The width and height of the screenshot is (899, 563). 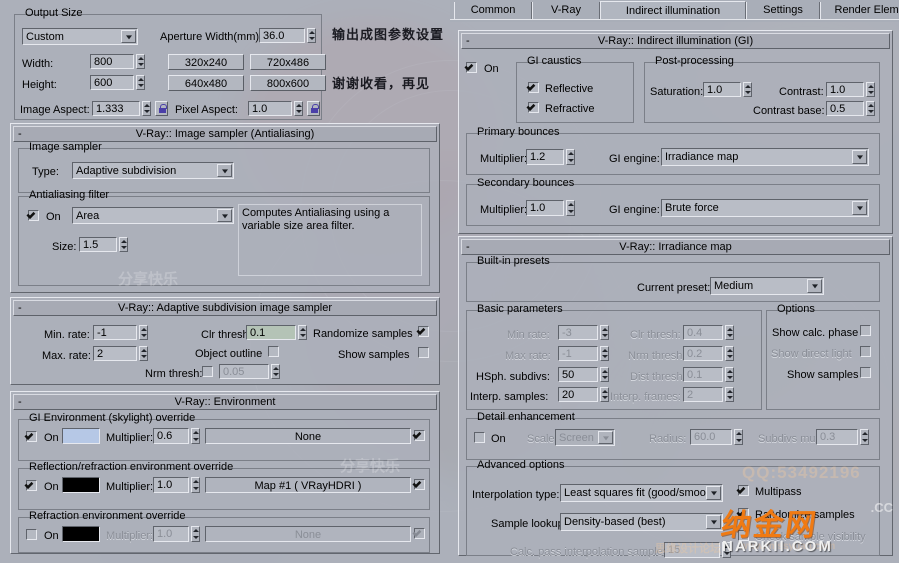 I want to click on tab-vray: V-Ray, so click(x=566, y=10).